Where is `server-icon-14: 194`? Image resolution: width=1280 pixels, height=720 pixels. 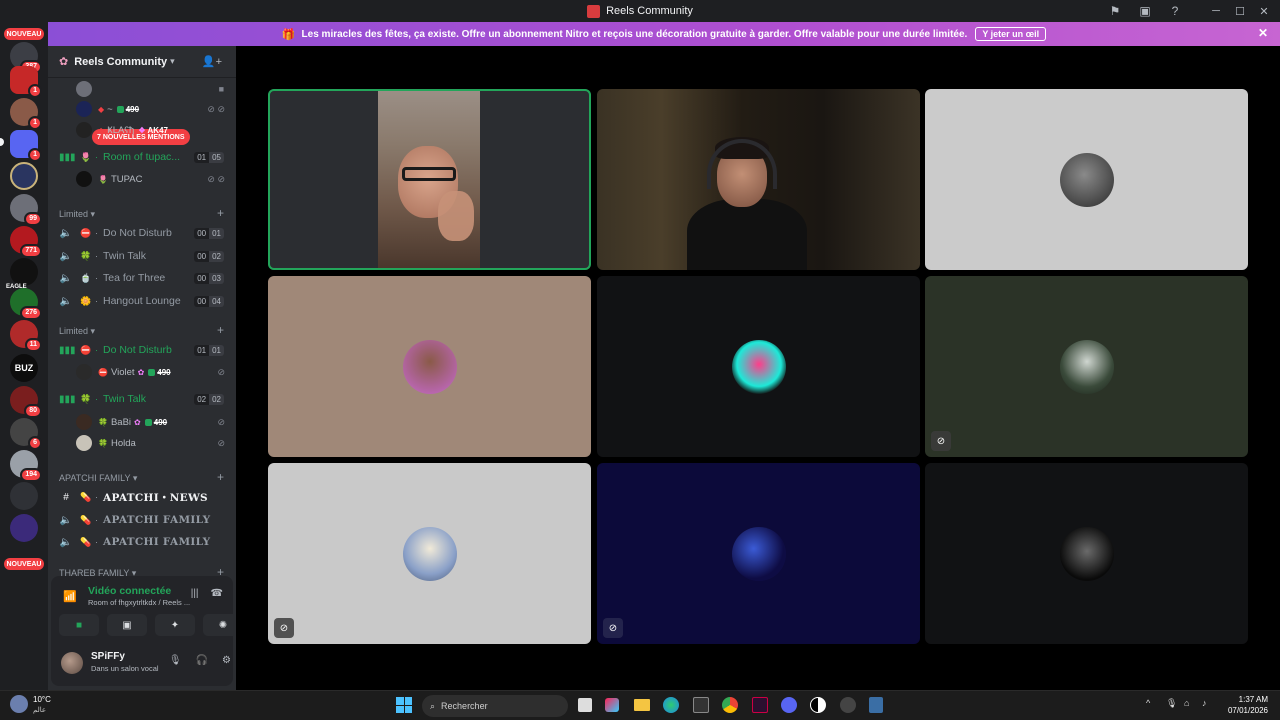
server-icon-14: 194 is located at coordinates (26, 466).